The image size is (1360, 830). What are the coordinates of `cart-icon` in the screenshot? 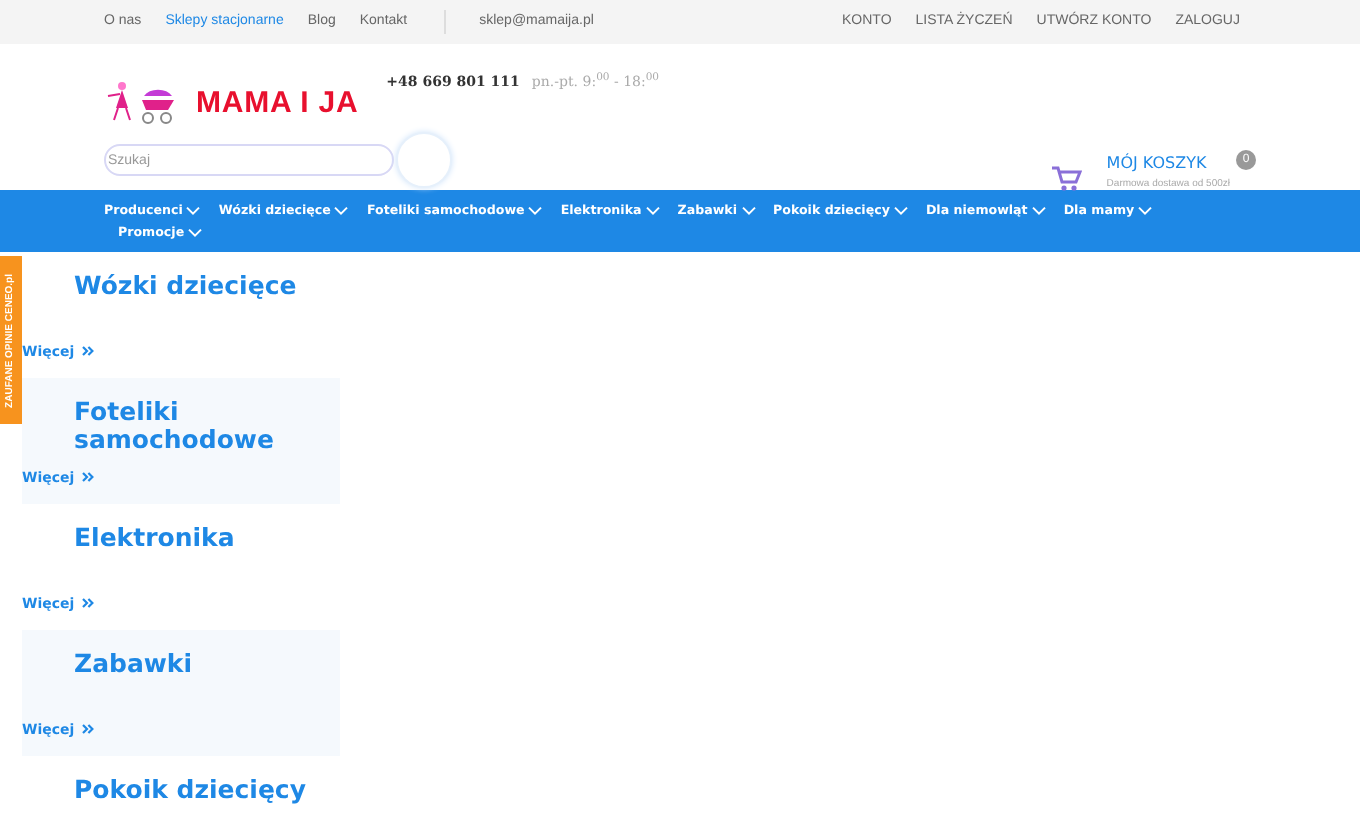 It's located at (1066, 178).